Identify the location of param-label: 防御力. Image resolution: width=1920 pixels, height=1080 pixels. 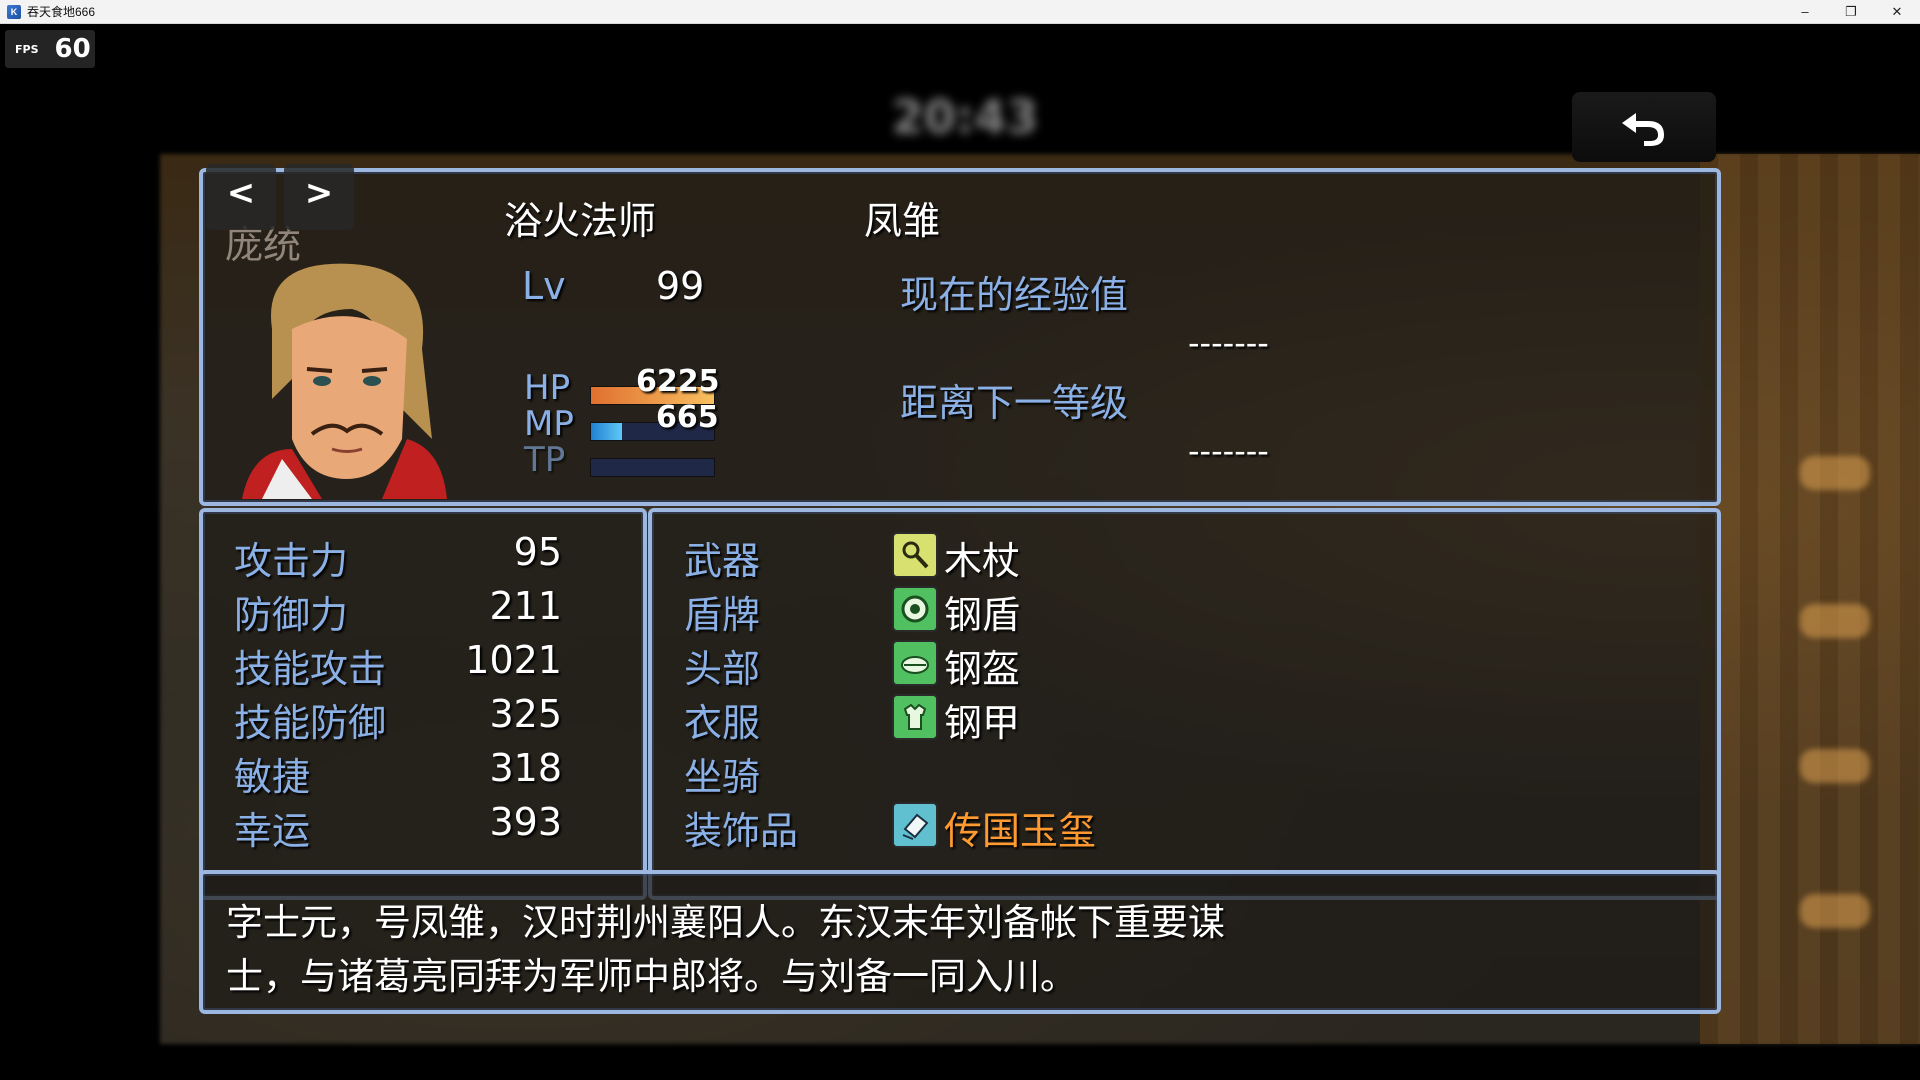
(291, 615).